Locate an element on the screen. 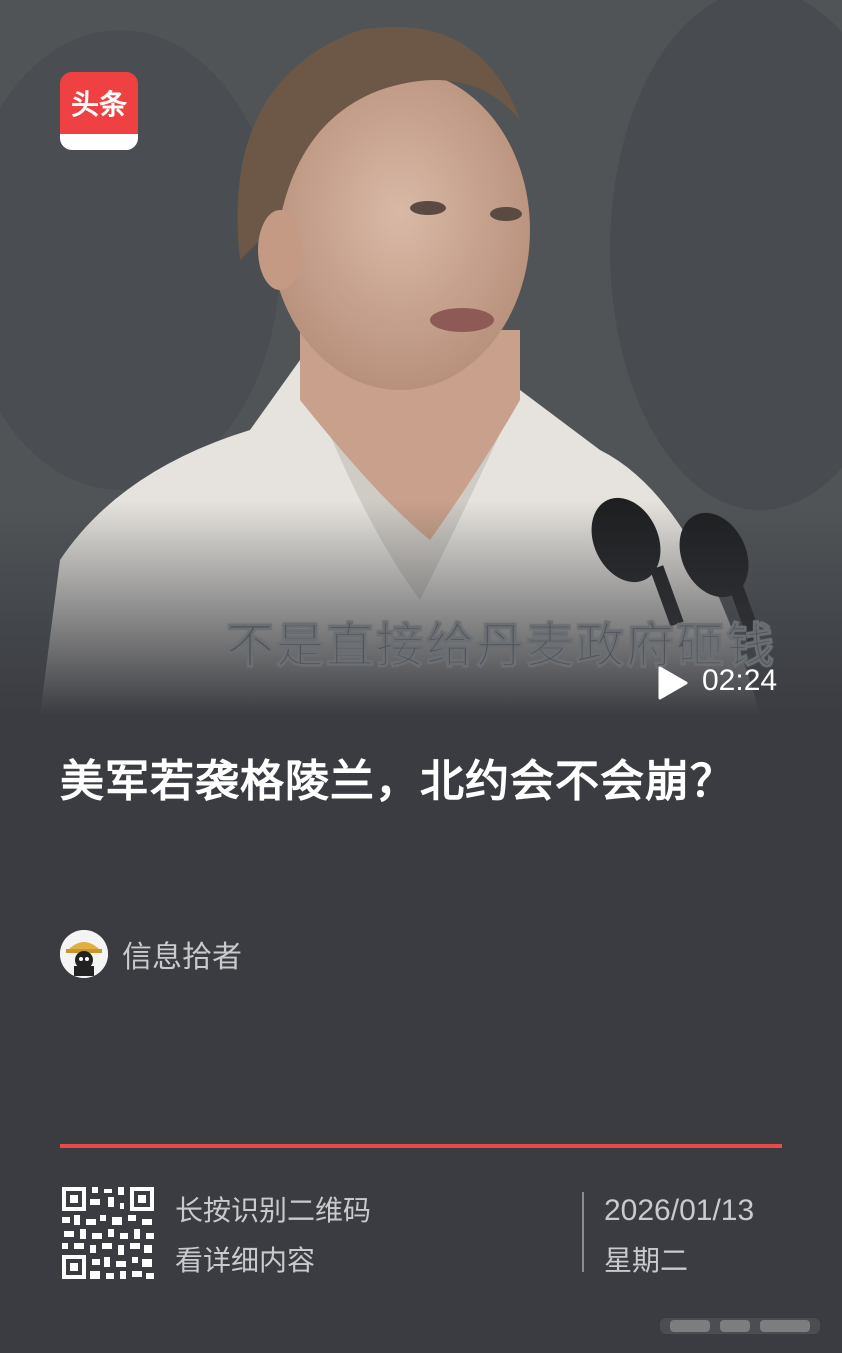 The image size is (842, 1353). qr-line-1: 长按识别二维码 is located at coordinates (273, 1210).